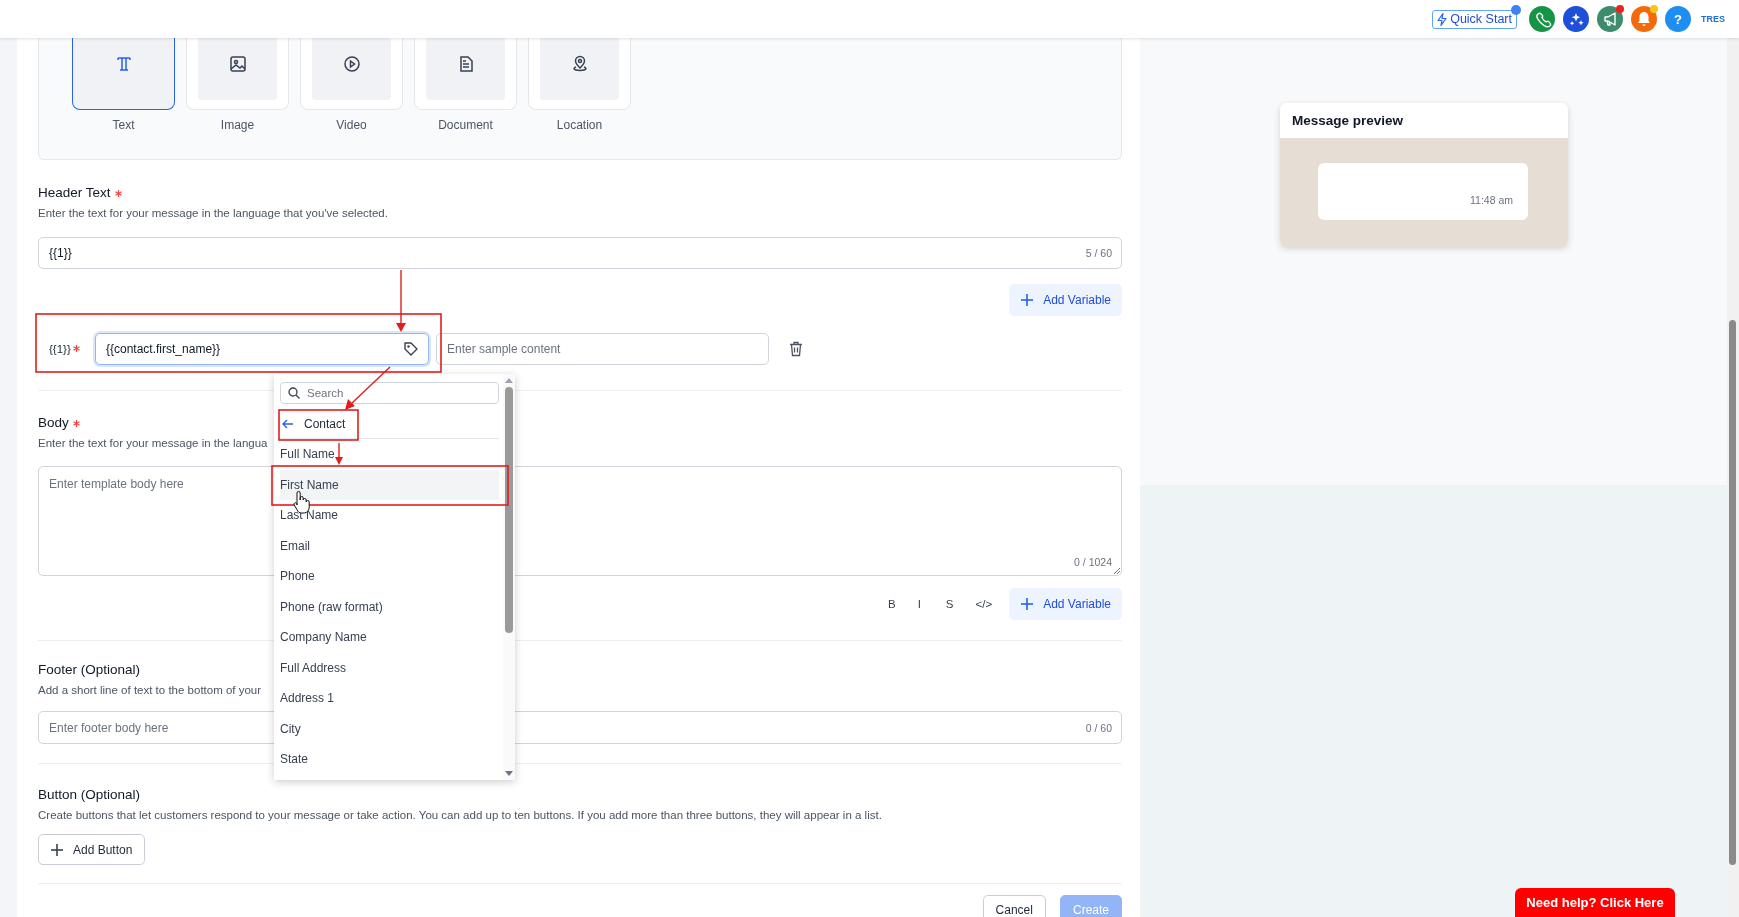 This screenshot has height=917, width=1739. I want to click on sparkle-button, so click(1576, 19).